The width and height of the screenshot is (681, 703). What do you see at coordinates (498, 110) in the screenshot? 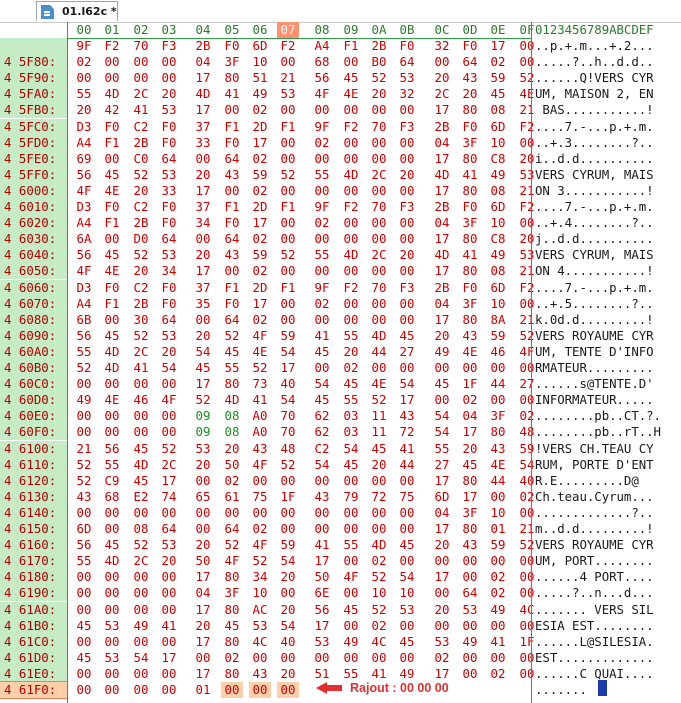
I see `hex-byte: 08` at bounding box center [498, 110].